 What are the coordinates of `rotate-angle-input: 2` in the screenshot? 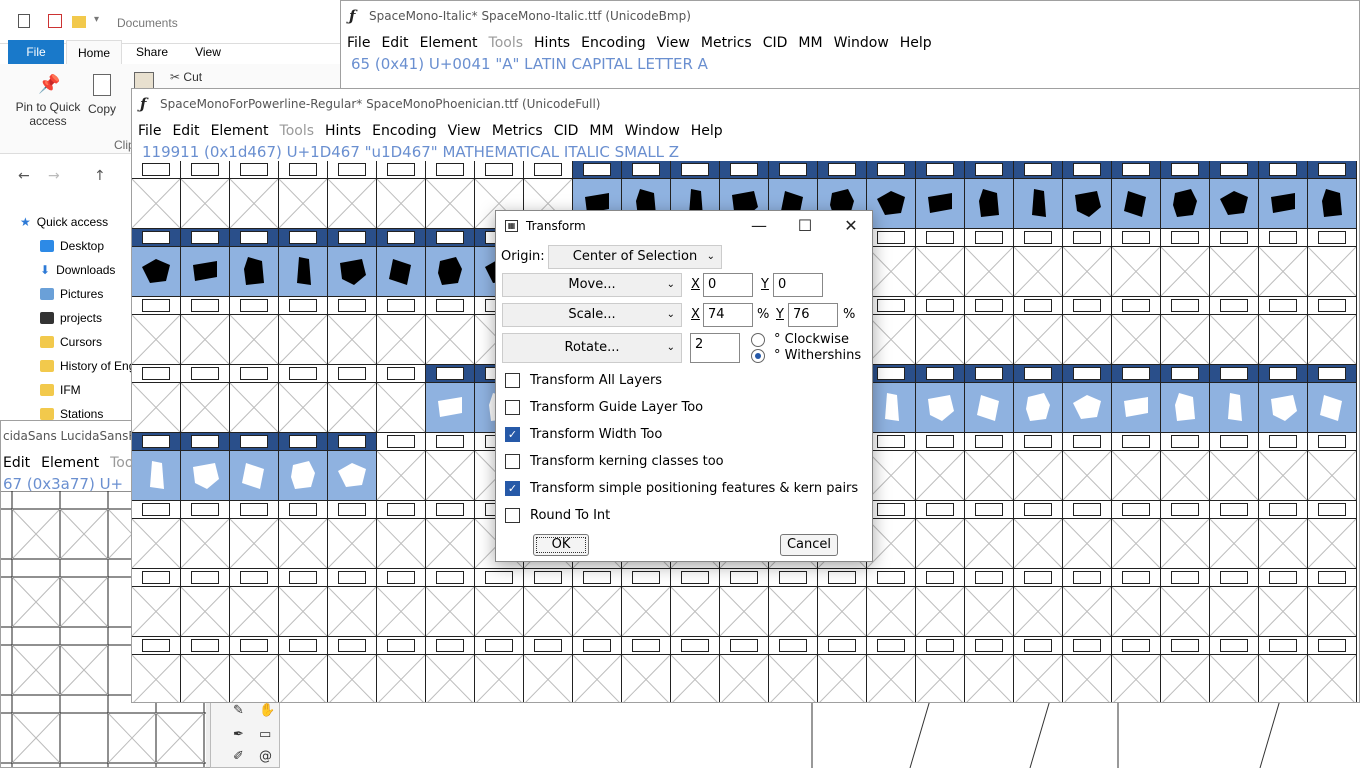 It's located at (715, 348).